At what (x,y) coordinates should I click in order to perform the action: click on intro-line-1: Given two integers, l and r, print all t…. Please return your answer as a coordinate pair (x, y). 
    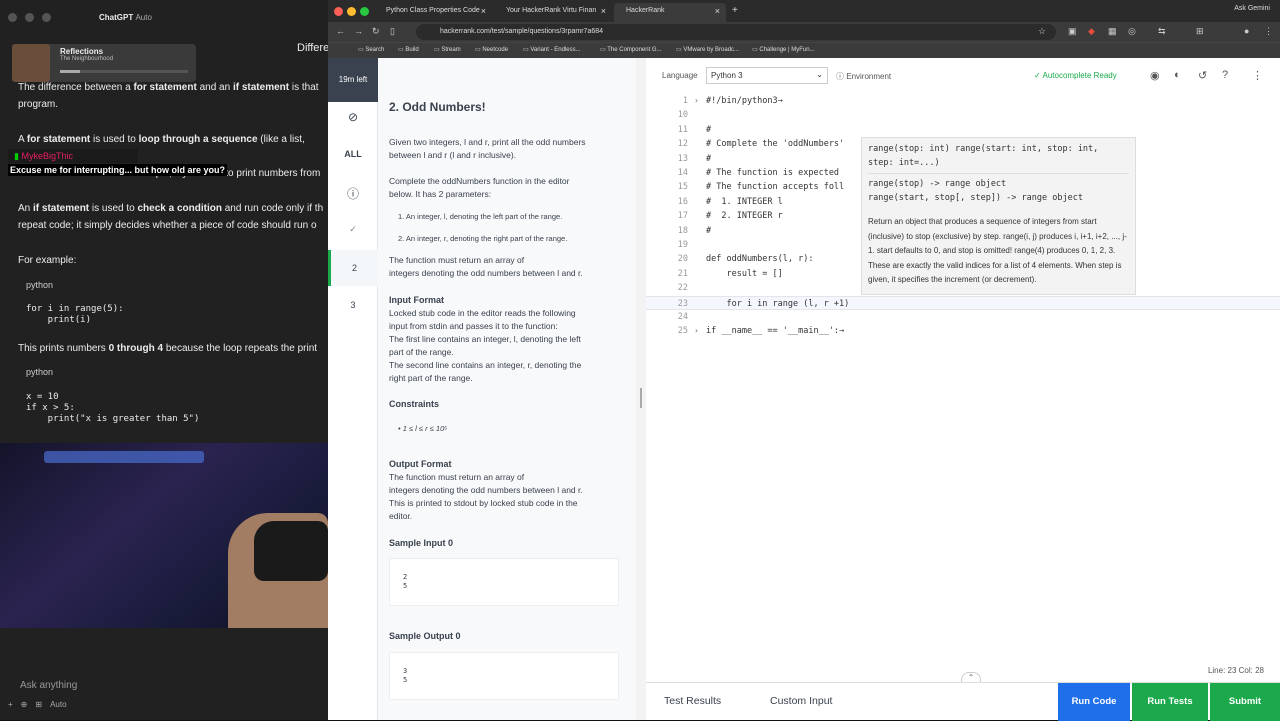
    Looking at the image, I should click on (487, 142).